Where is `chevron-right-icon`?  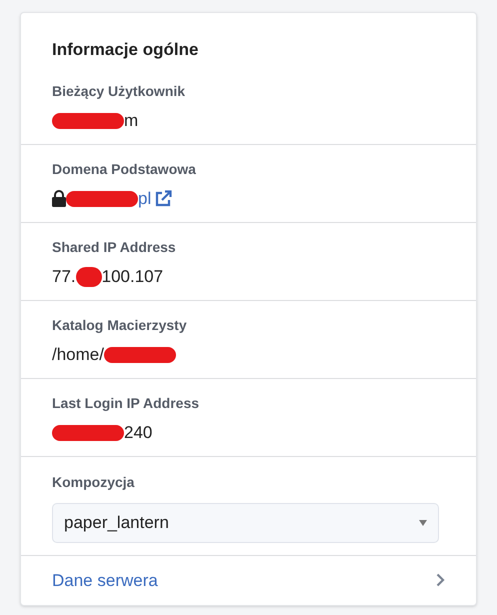 chevron-right-icon is located at coordinates (440, 580).